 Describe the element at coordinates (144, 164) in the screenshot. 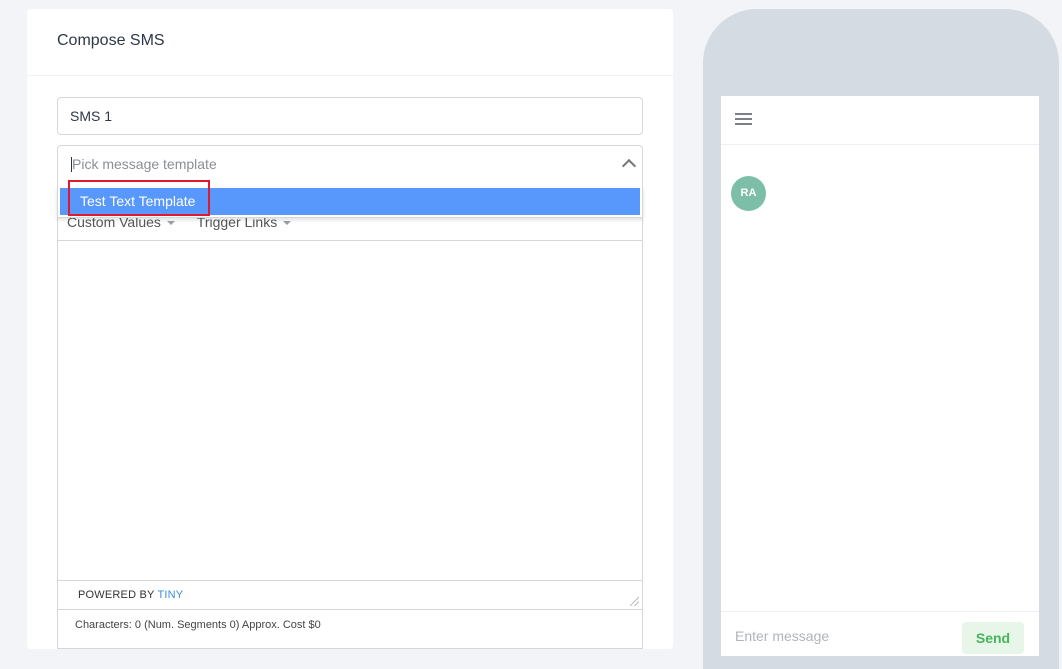

I see `template-placeholder: Pick message template` at that location.